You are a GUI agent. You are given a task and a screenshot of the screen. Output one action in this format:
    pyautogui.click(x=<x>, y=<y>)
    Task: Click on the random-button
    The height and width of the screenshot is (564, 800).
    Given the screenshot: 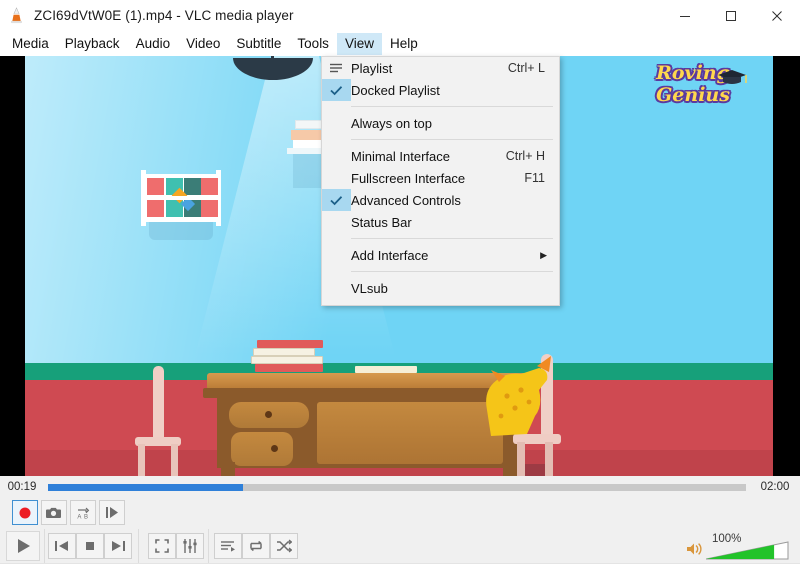 What is the action you would take?
    pyautogui.click(x=284, y=546)
    